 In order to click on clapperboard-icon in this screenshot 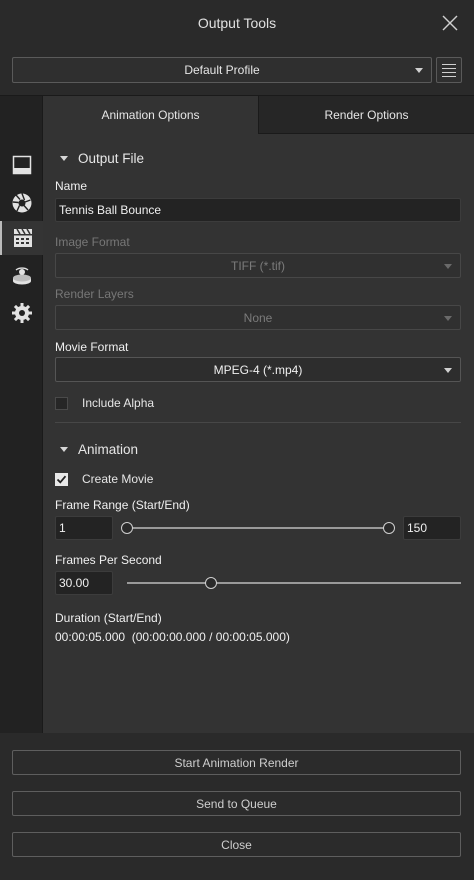, I will do `click(22, 237)`.